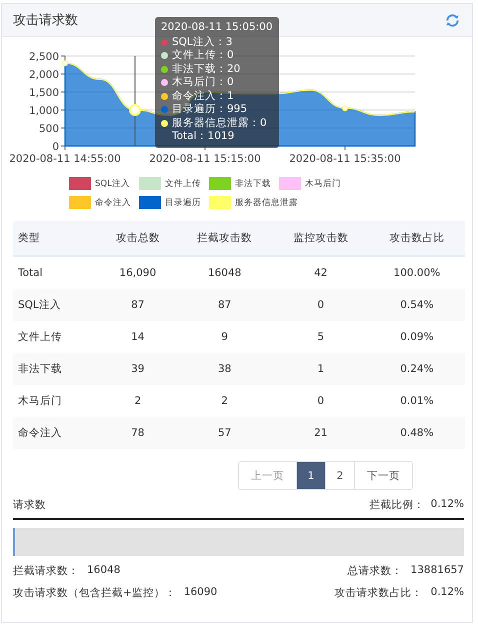 Image resolution: width=478 pixels, height=625 pixels. I want to click on stat-label: 拦截请求数：, so click(46, 571).